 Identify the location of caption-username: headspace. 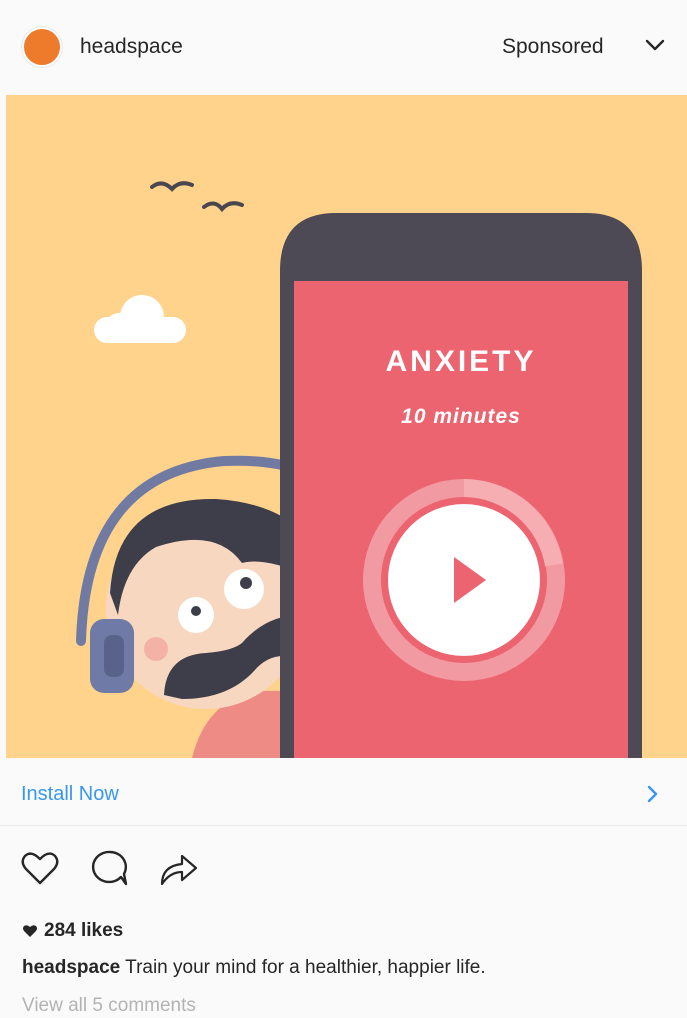
(71, 967).